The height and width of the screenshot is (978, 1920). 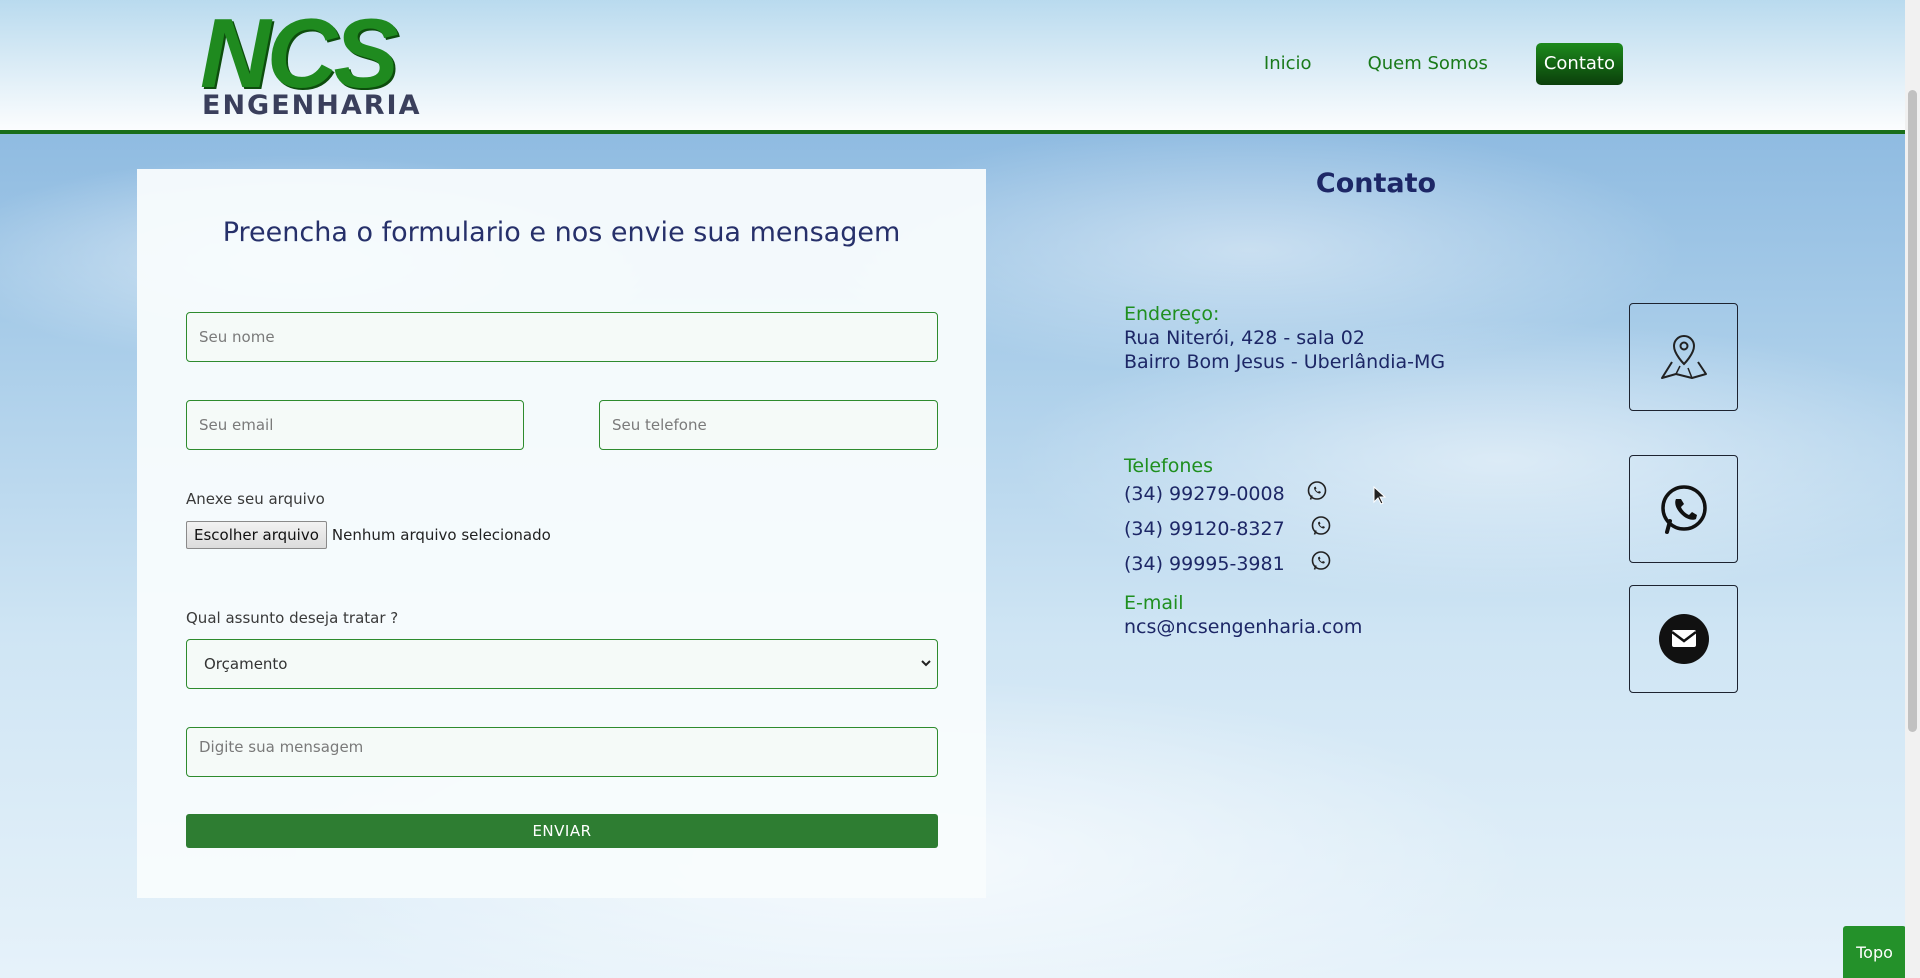 I want to click on name-input, so click(x=562, y=337).